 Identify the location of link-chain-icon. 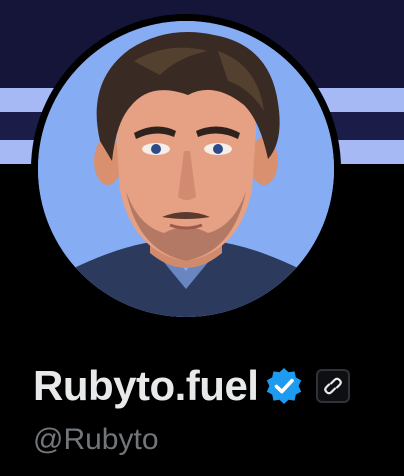
(333, 386).